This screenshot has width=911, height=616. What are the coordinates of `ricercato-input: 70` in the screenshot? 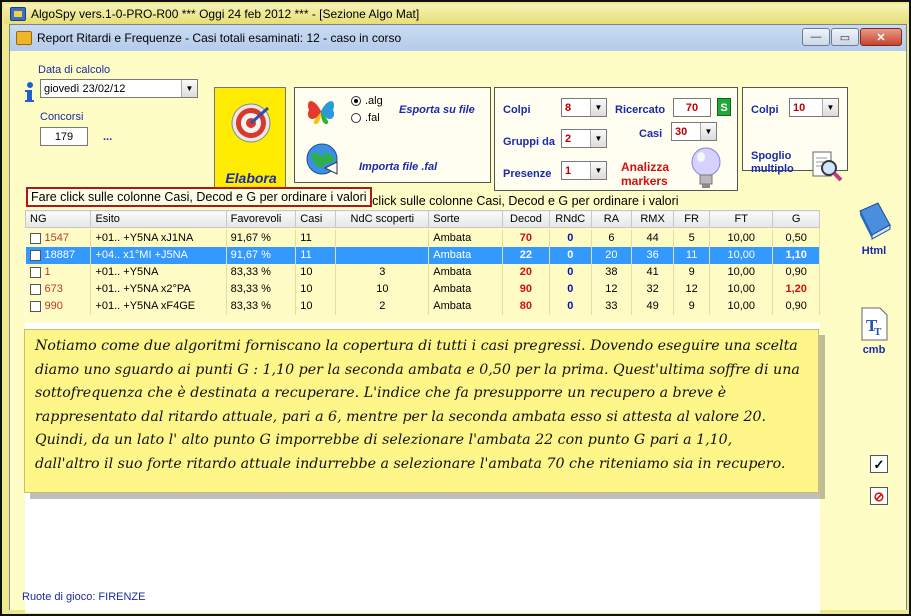 It's located at (692, 107).